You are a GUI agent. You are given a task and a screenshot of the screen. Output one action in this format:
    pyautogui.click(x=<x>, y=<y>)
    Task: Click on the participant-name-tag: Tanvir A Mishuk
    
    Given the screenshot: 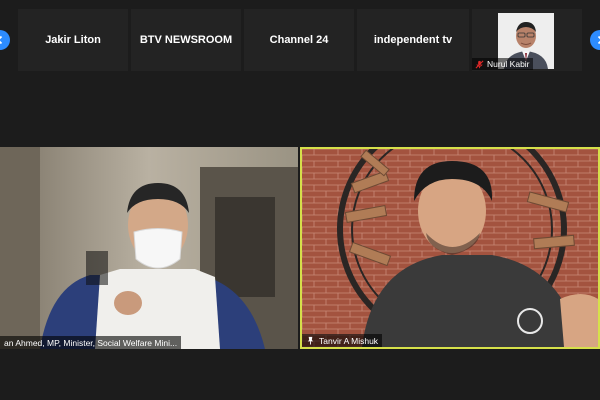 What is the action you would take?
    pyautogui.click(x=342, y=340)
    